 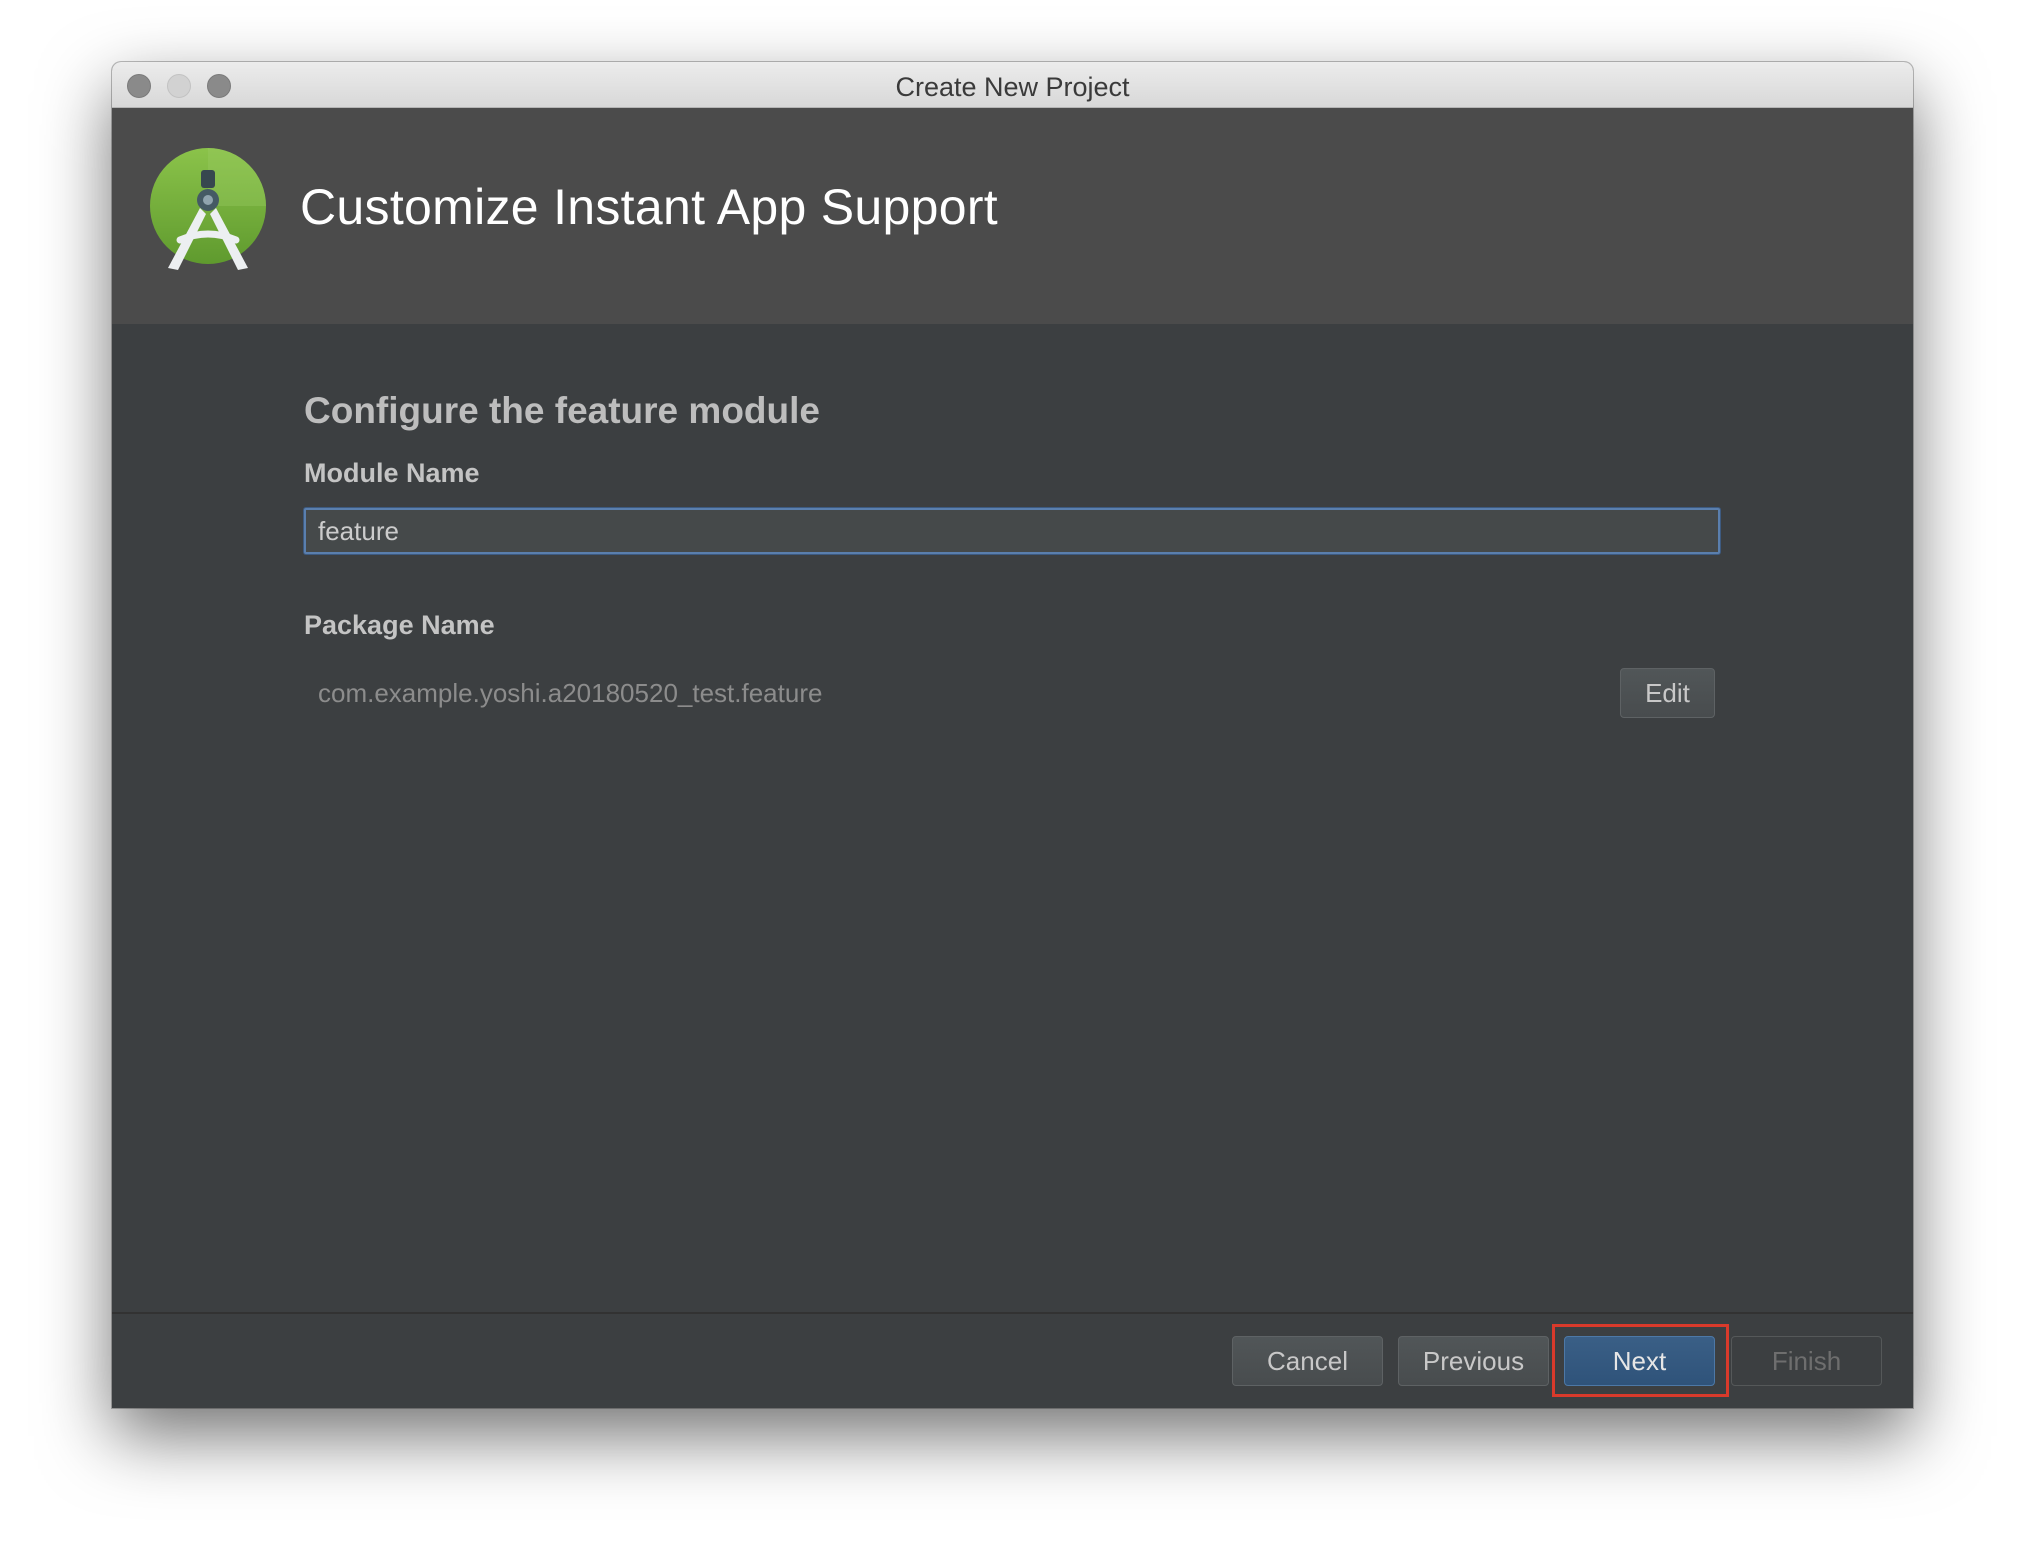 What do you see at coordinates (208, 209) in the screenshot?
I see `android-studio-logo-icon` at bounding box center [208, 209].